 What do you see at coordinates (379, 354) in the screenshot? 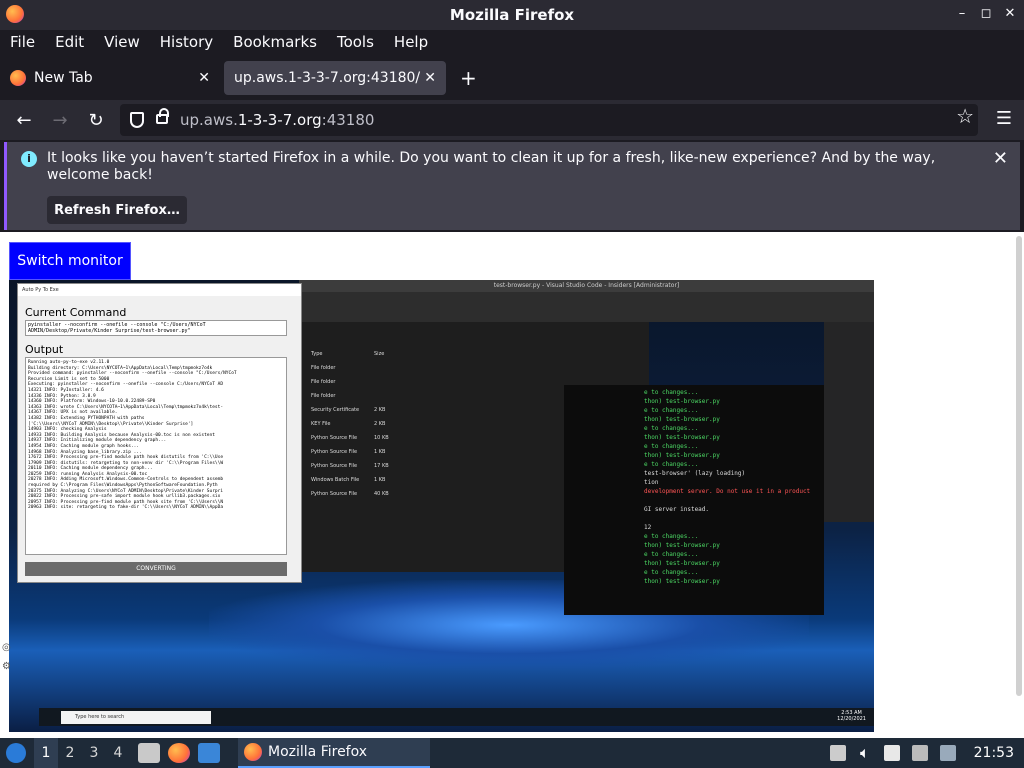
I see `explorer-header-size: Size` at bounding box center [379, 354].